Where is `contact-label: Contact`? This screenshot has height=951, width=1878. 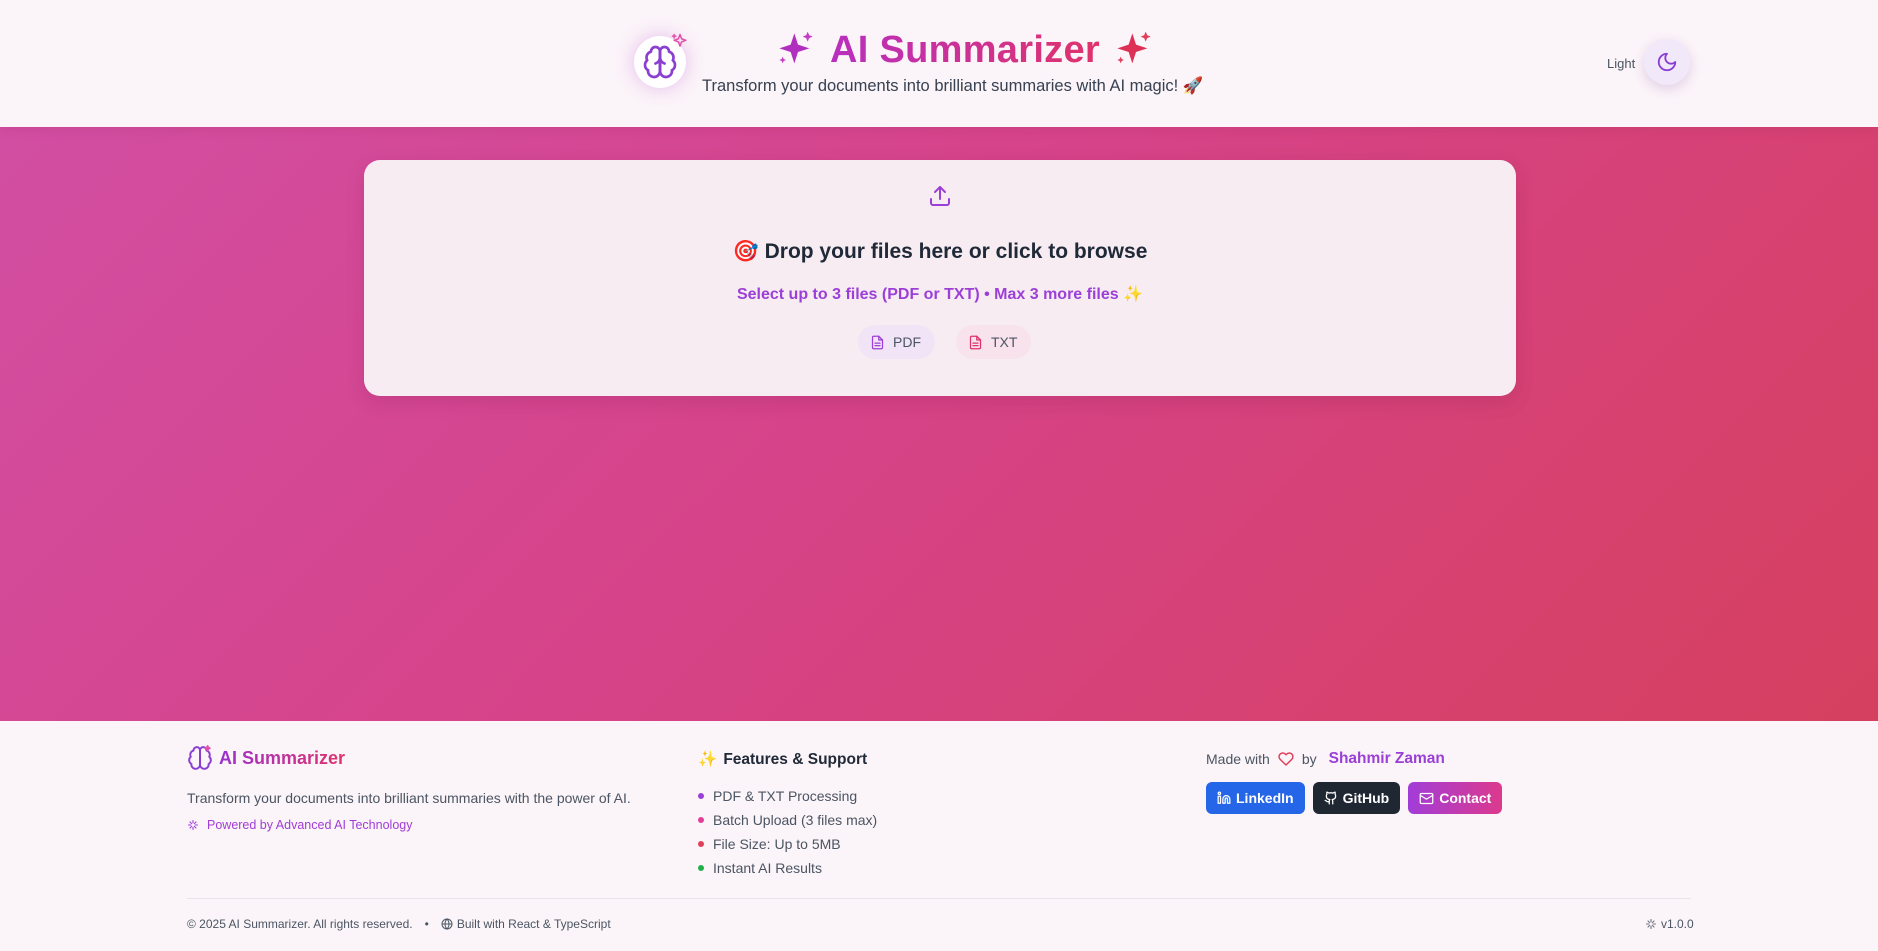
contact-label: Contact is located at coordinates (1465, 798).